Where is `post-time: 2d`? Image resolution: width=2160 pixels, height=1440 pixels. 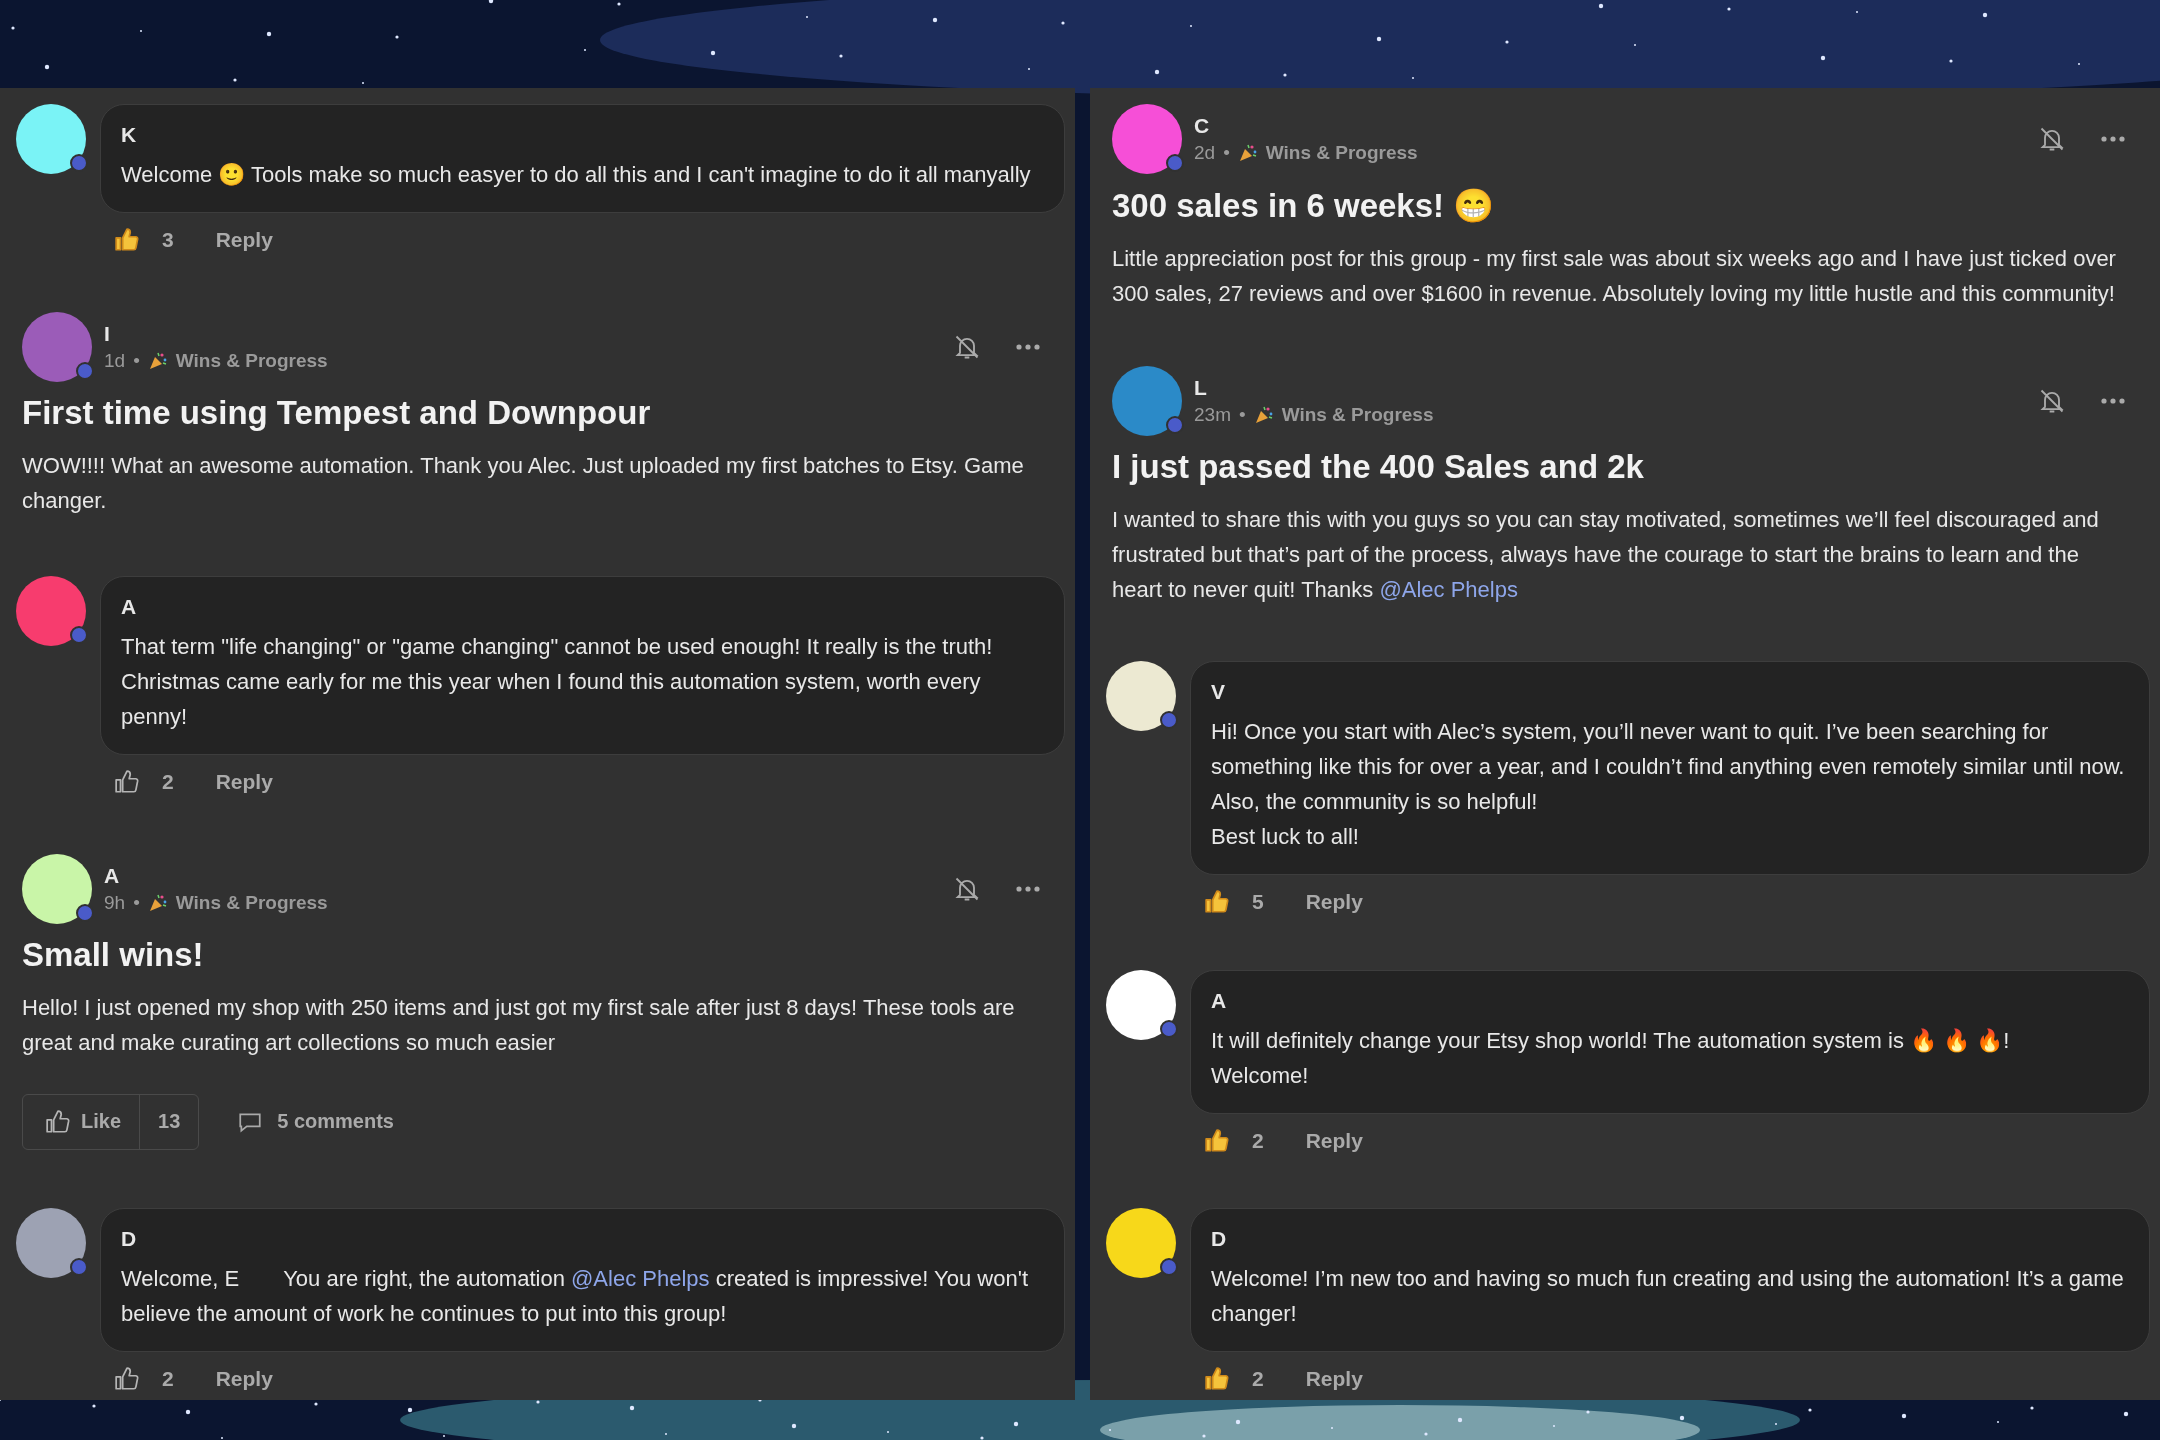
post-time: 2d is located at coordinates (1205, 153).